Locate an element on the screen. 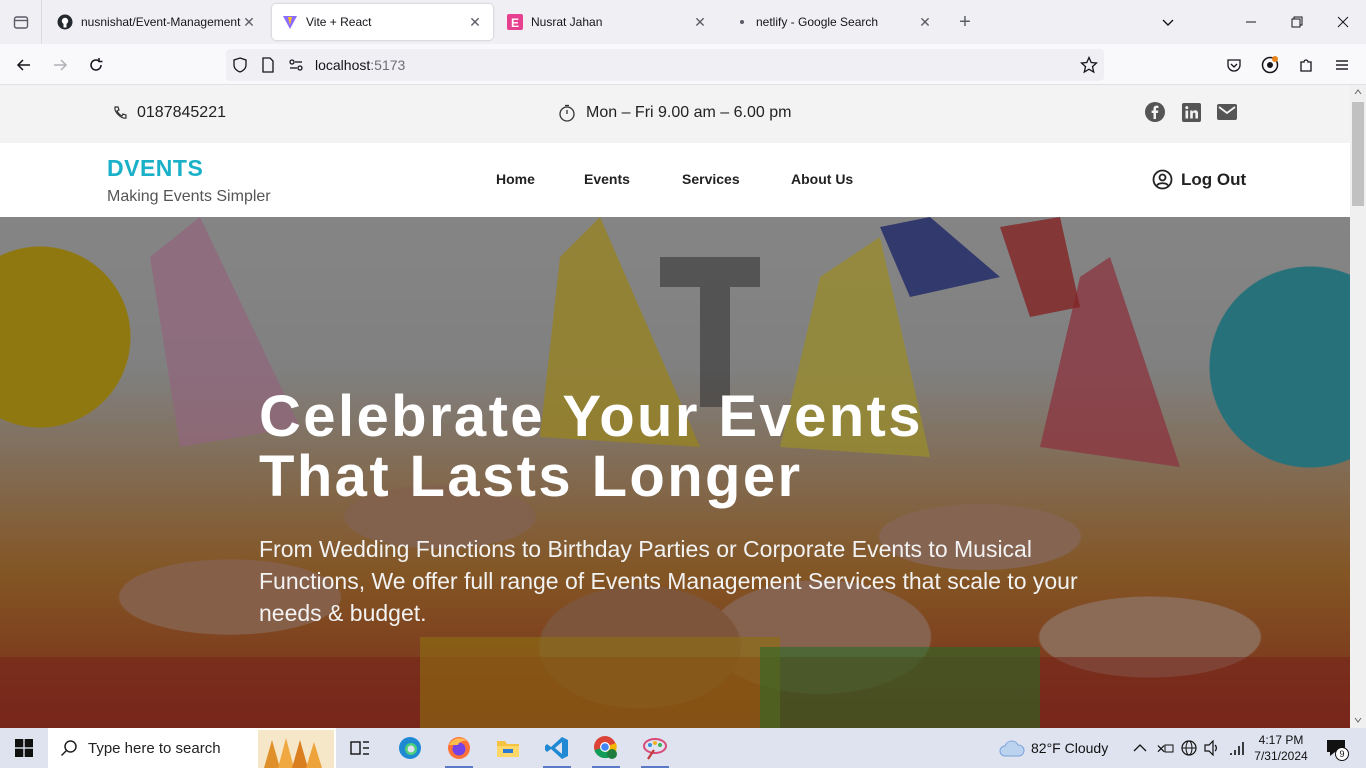 The image size is (1366, 768). new-tab-button: + is located at coordinates (965, 22).